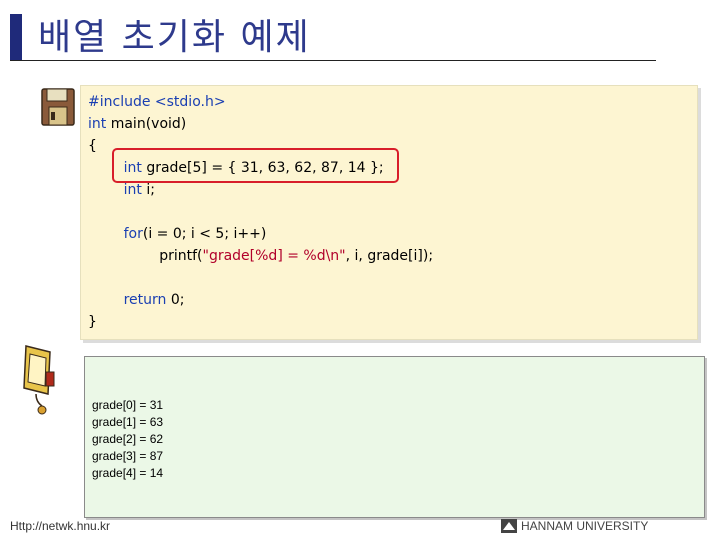  Describe the element at coordinates (585, 526) in the screenshot. I see `footer-university-label: HANNAM UNIVERSITY` at that location.